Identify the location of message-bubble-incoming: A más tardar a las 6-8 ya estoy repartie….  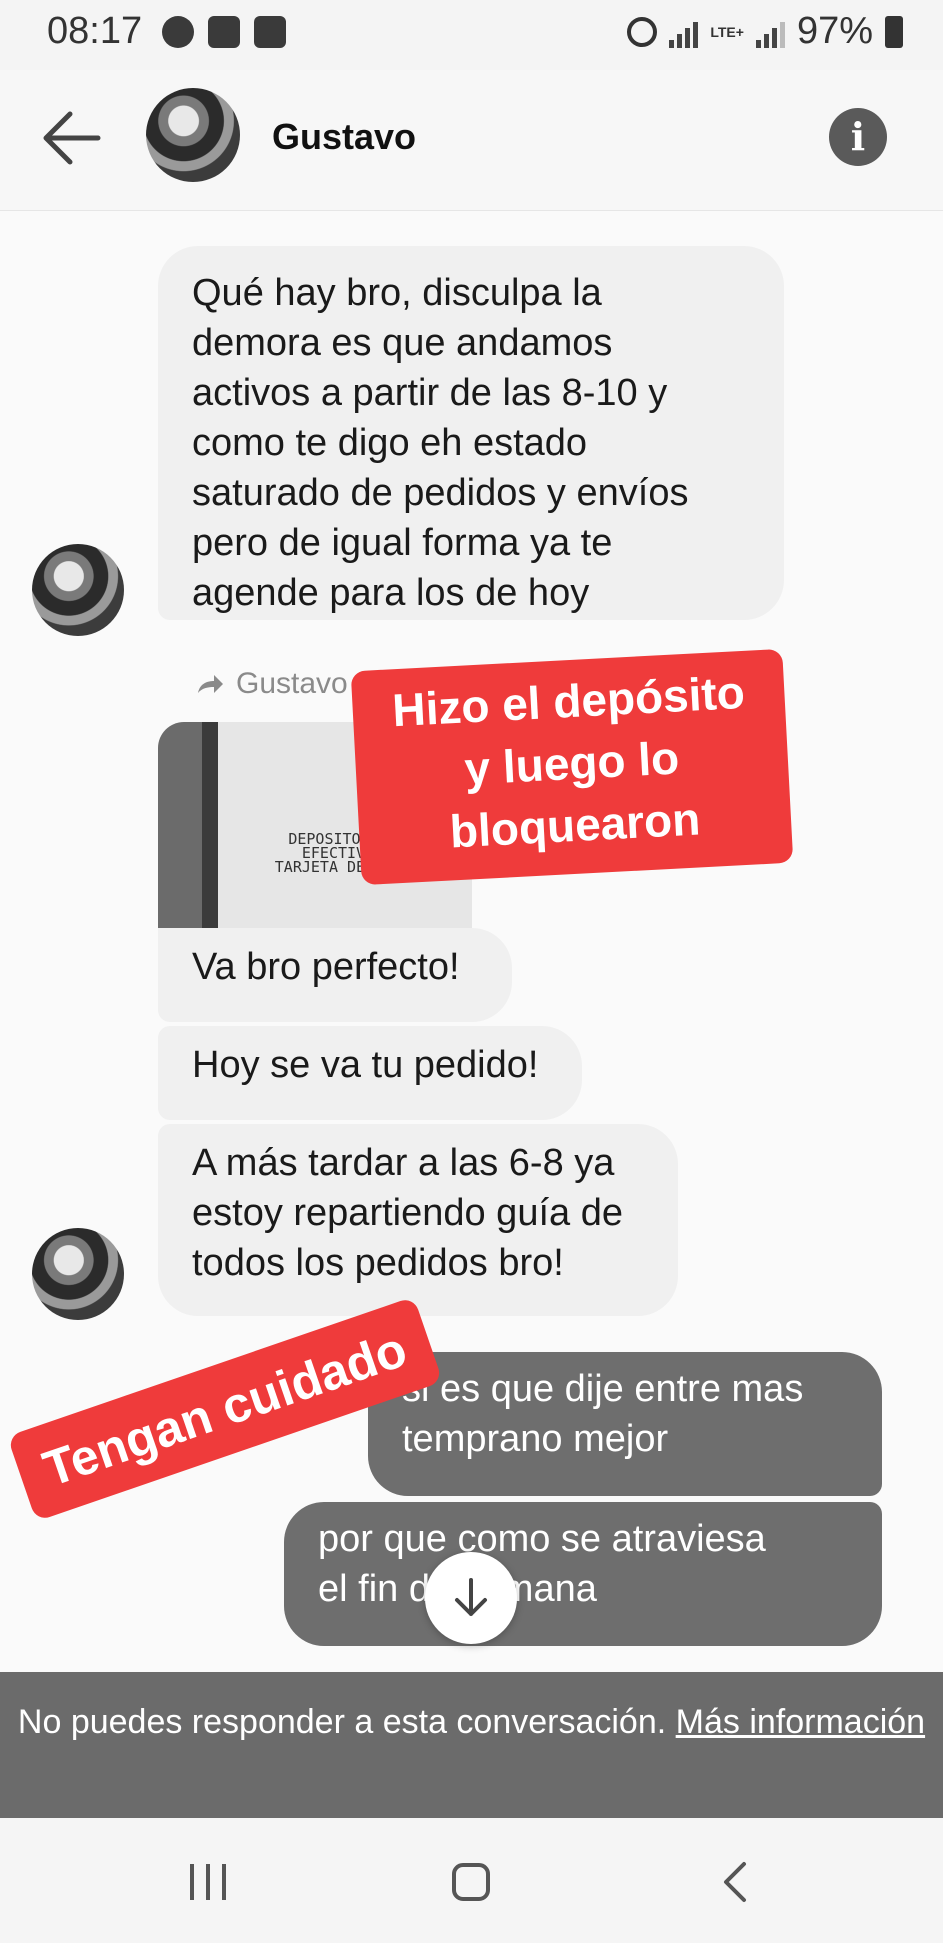
(418, 1220).